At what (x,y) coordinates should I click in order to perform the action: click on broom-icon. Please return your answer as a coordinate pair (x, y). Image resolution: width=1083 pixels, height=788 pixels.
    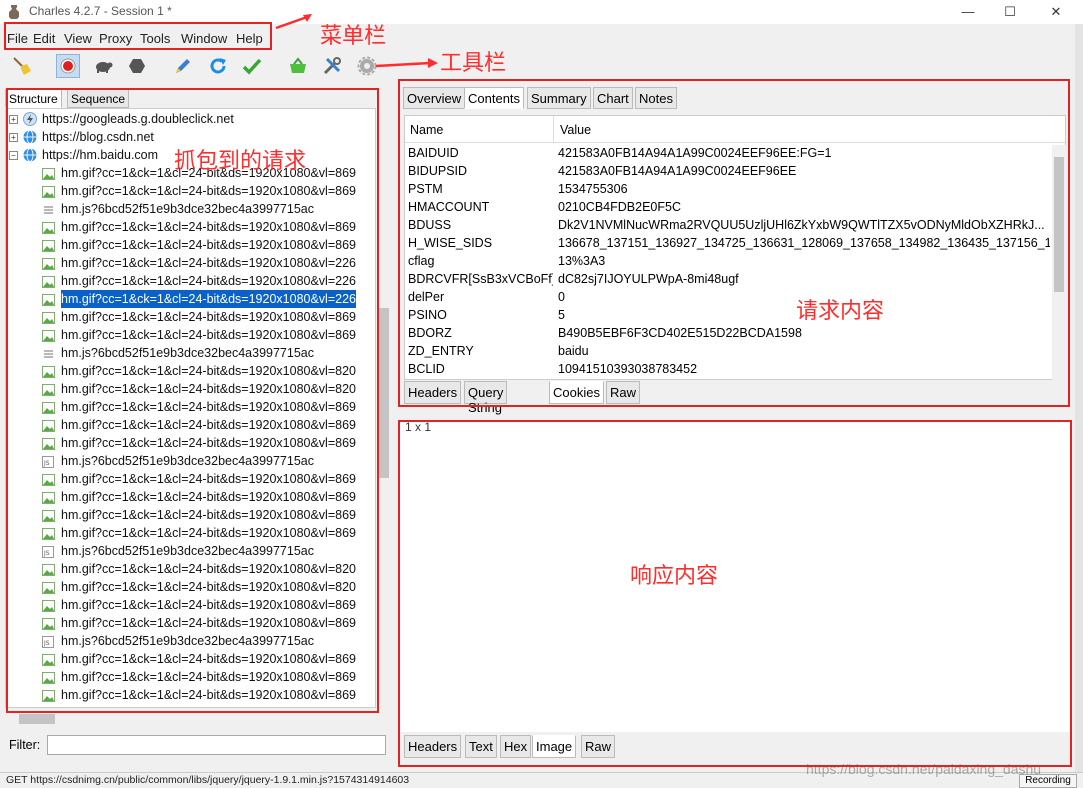
    Looking at the image, I should click on (22, 66).